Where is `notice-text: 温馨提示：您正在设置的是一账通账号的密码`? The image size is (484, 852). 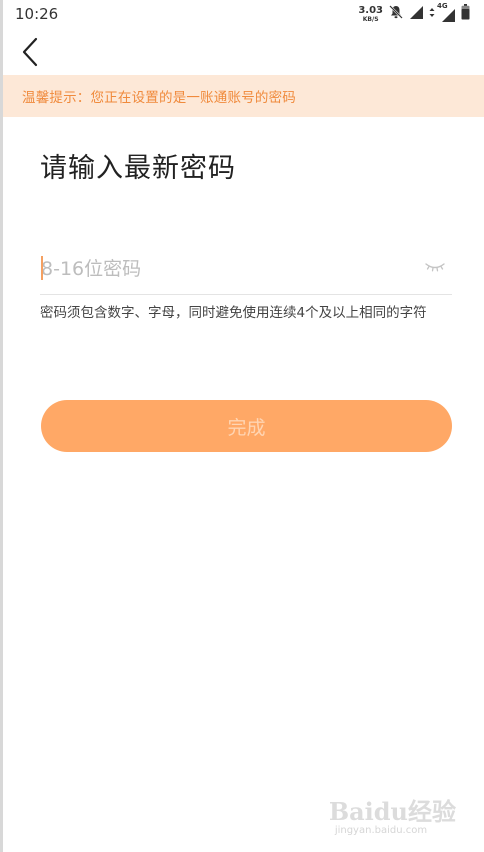 notice-text: 温馨提示：您正在设置的是一账通账号的密码 is located at coordinates (159, 98).